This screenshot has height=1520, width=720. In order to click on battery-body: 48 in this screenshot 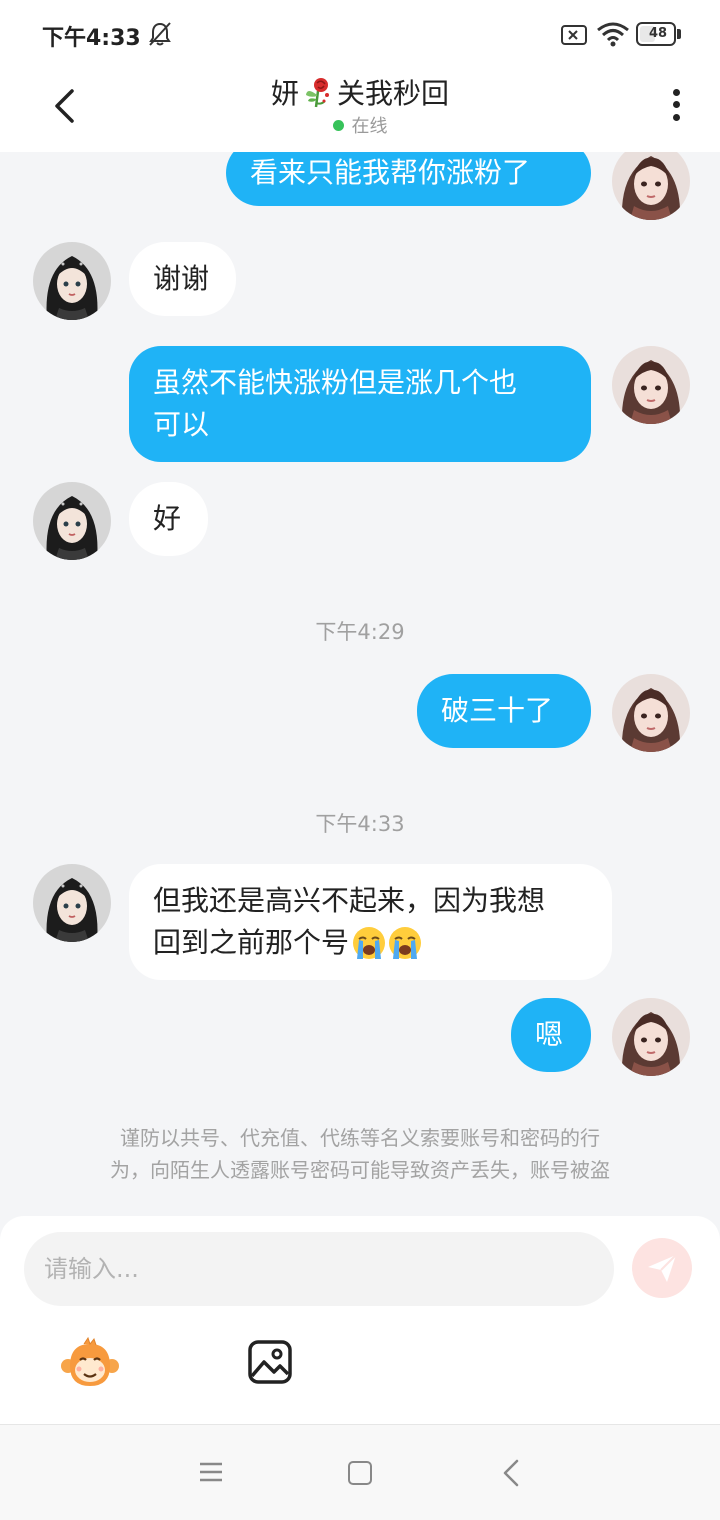, I will do `click(656, 34)`.